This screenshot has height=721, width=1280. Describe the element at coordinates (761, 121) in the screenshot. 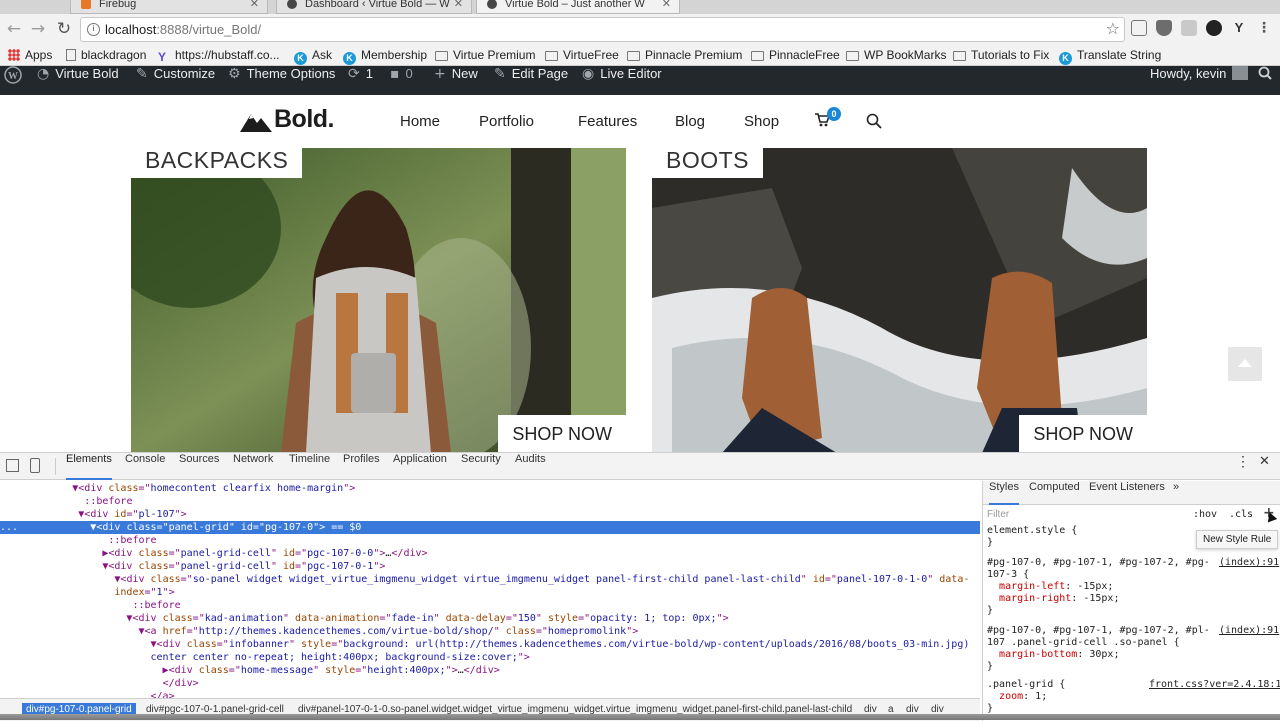

I see `nav-shop: Shop` at that location.